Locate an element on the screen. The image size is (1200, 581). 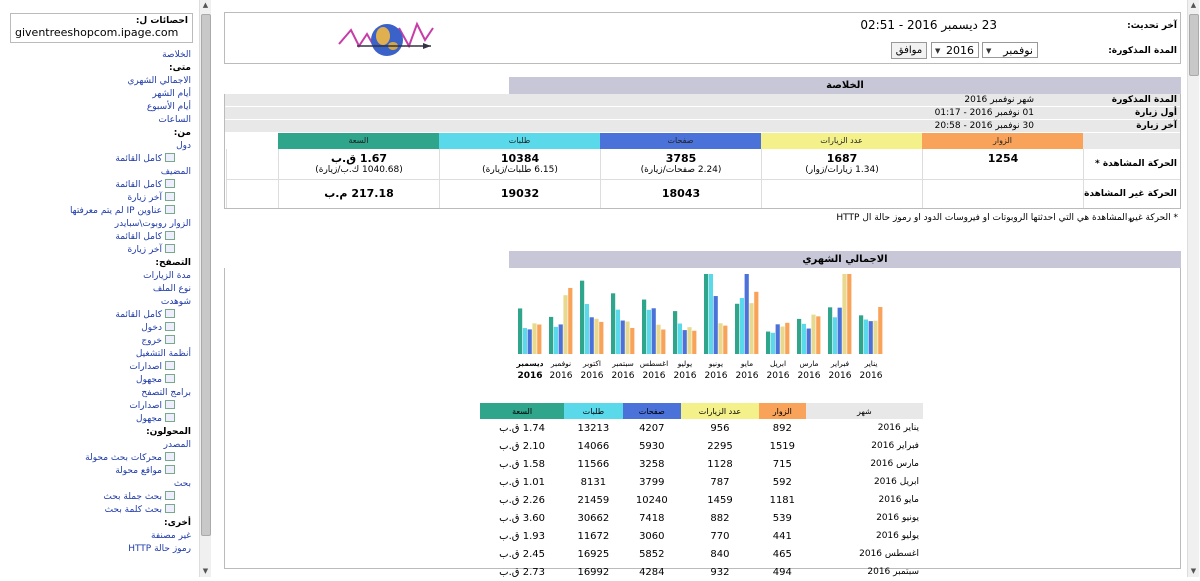
sidebar-link: محركات بحث محولة is located at coordinates (123, 458).